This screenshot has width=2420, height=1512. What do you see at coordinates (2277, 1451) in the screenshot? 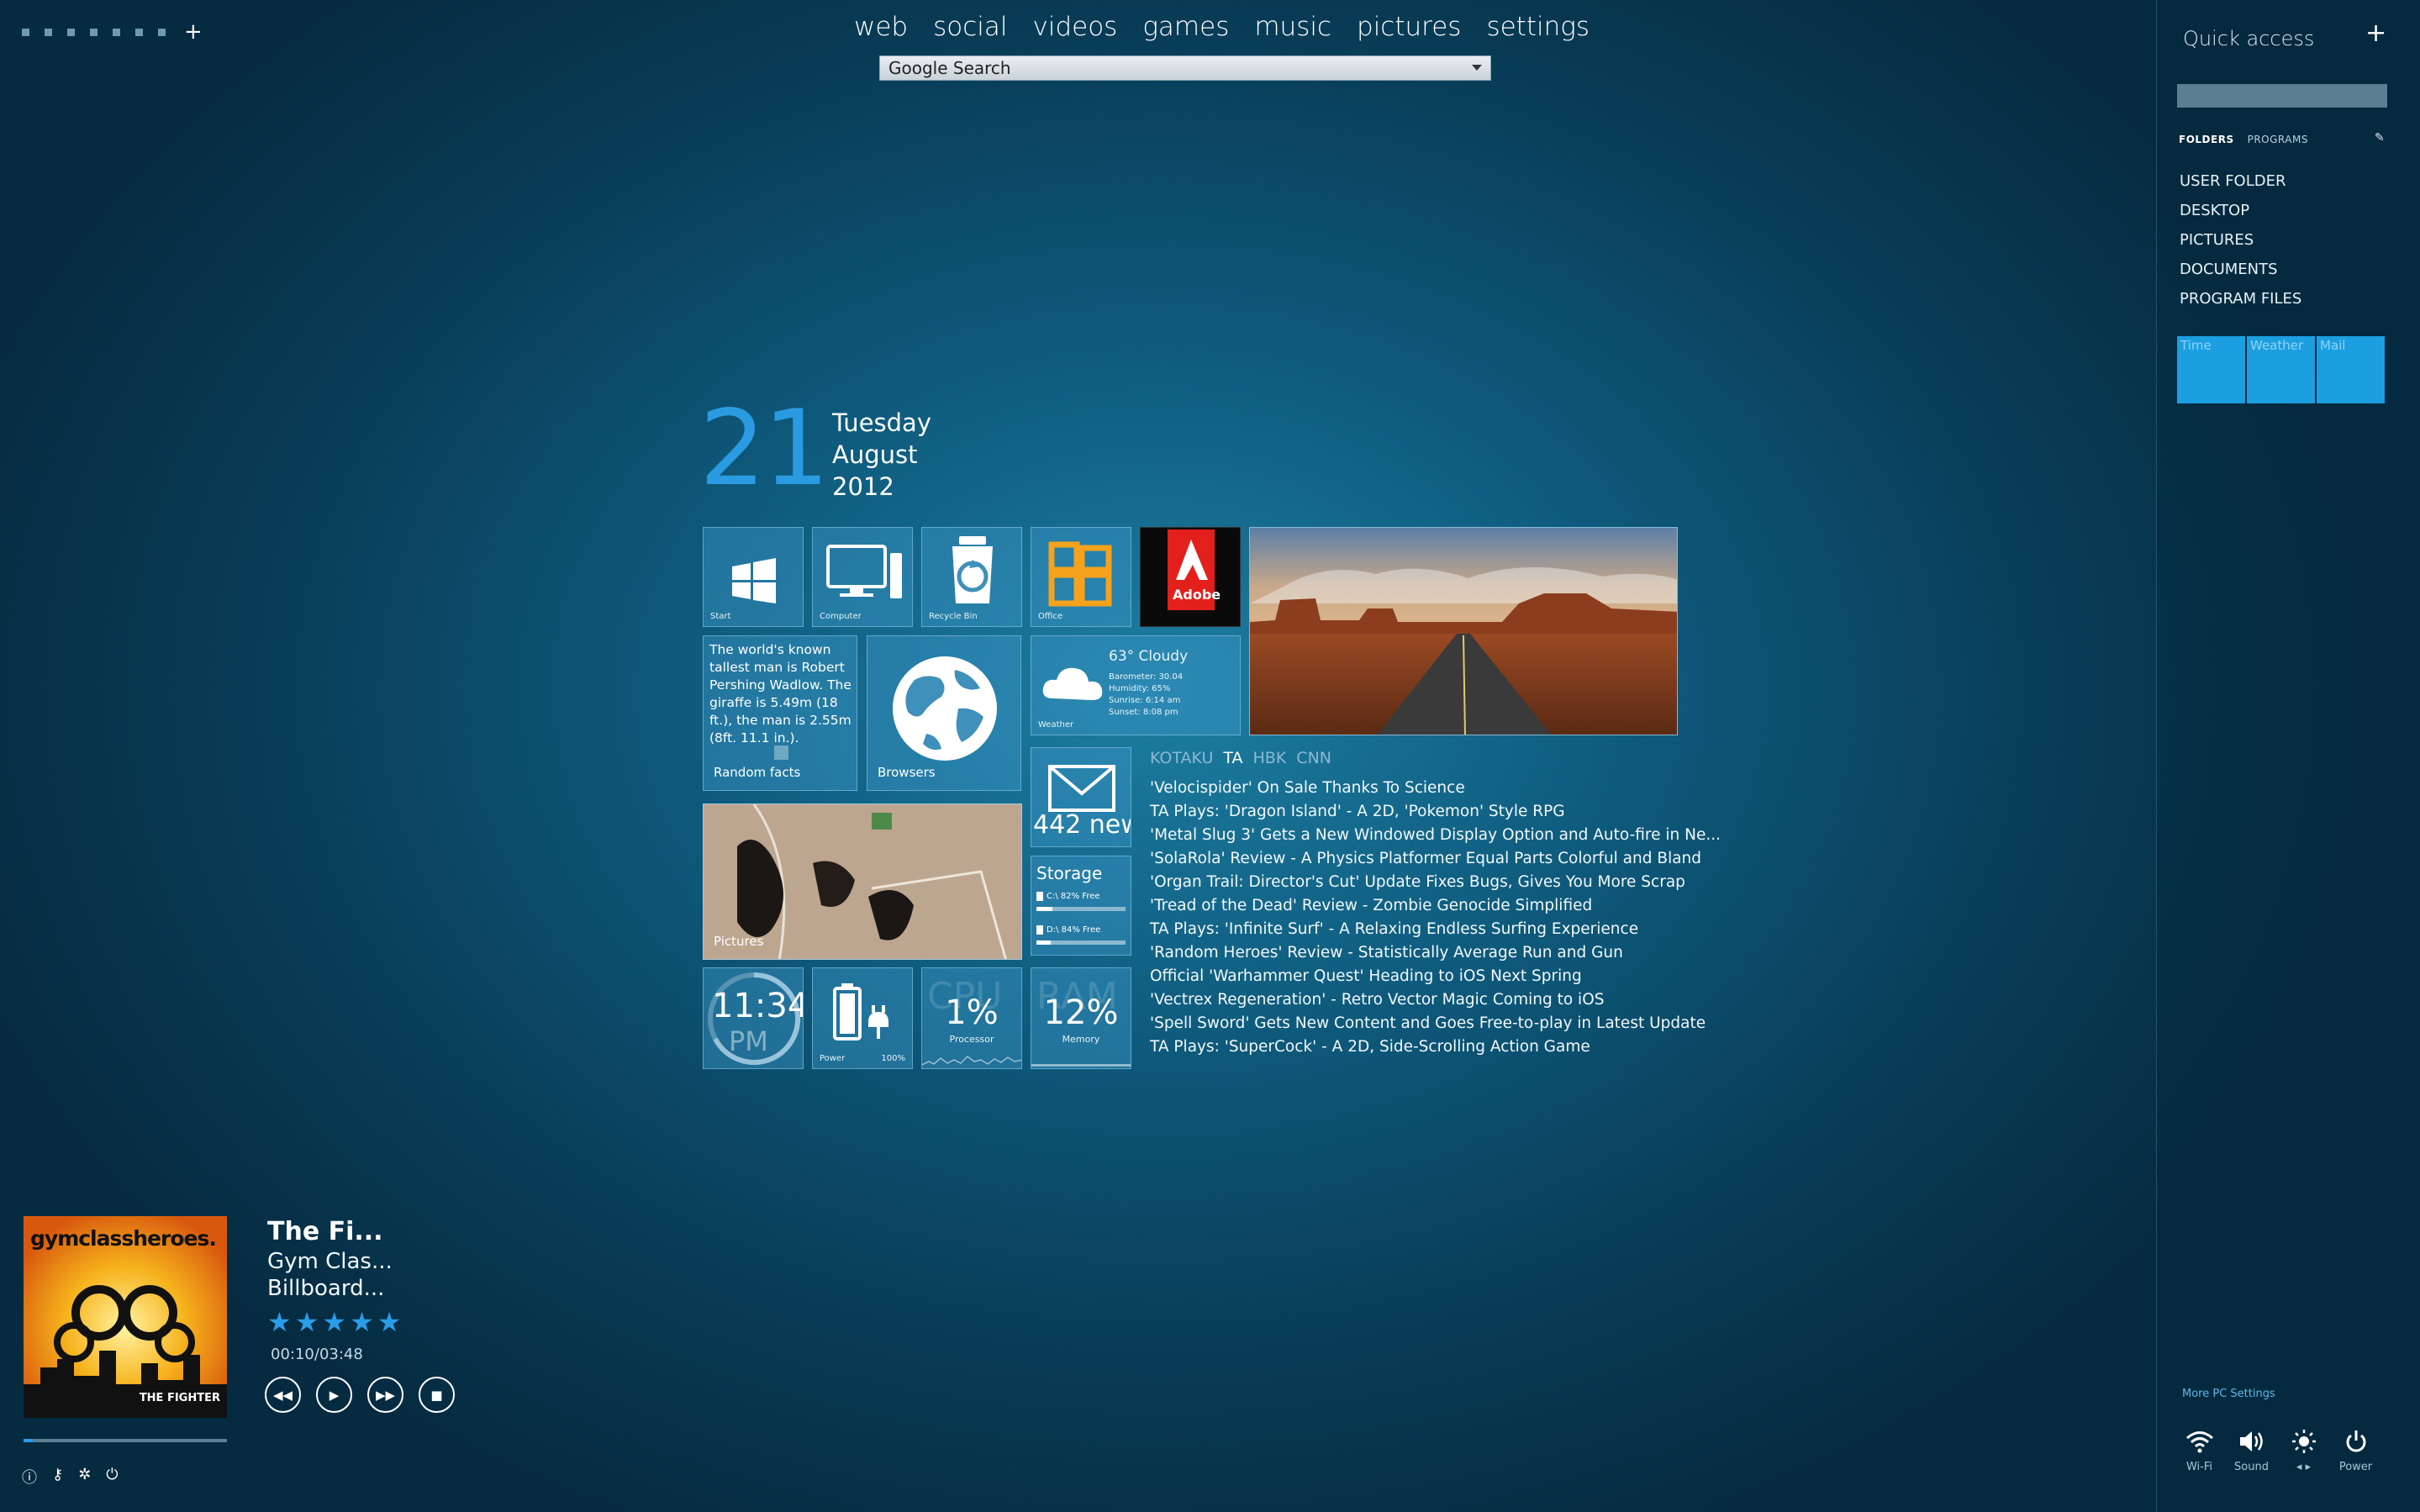
I see `system-controls: Wi-Fi Sound ◂ ▸ Power` at bounding box center [2277, 1451].